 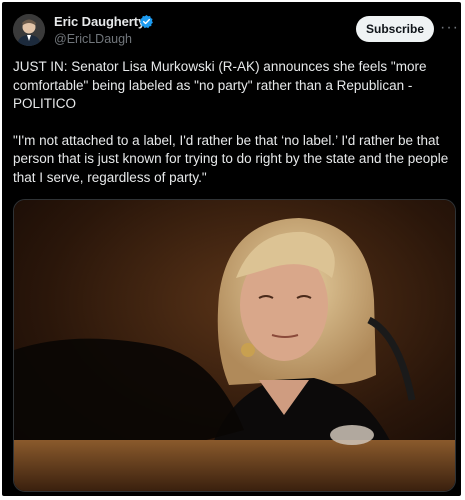 What do you see at coordinates (93, 39) in the screenshot?
I see `author-handle: @EricLDaugh` at bounding box center [93, 39].